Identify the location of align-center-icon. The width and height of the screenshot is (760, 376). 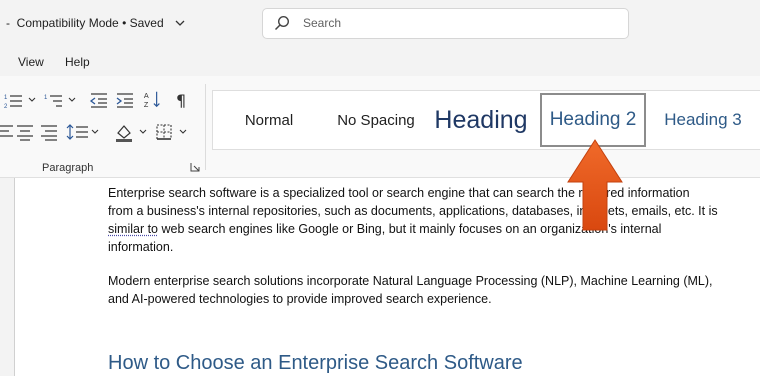
(25, 132).